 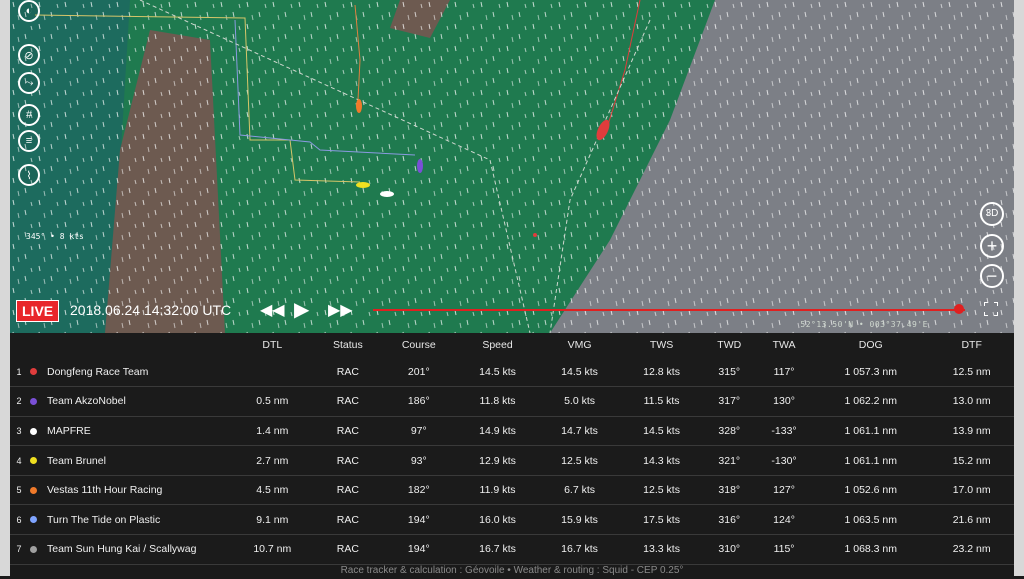 I want to click on header-tws: TWS, so click(x=662, y=345).